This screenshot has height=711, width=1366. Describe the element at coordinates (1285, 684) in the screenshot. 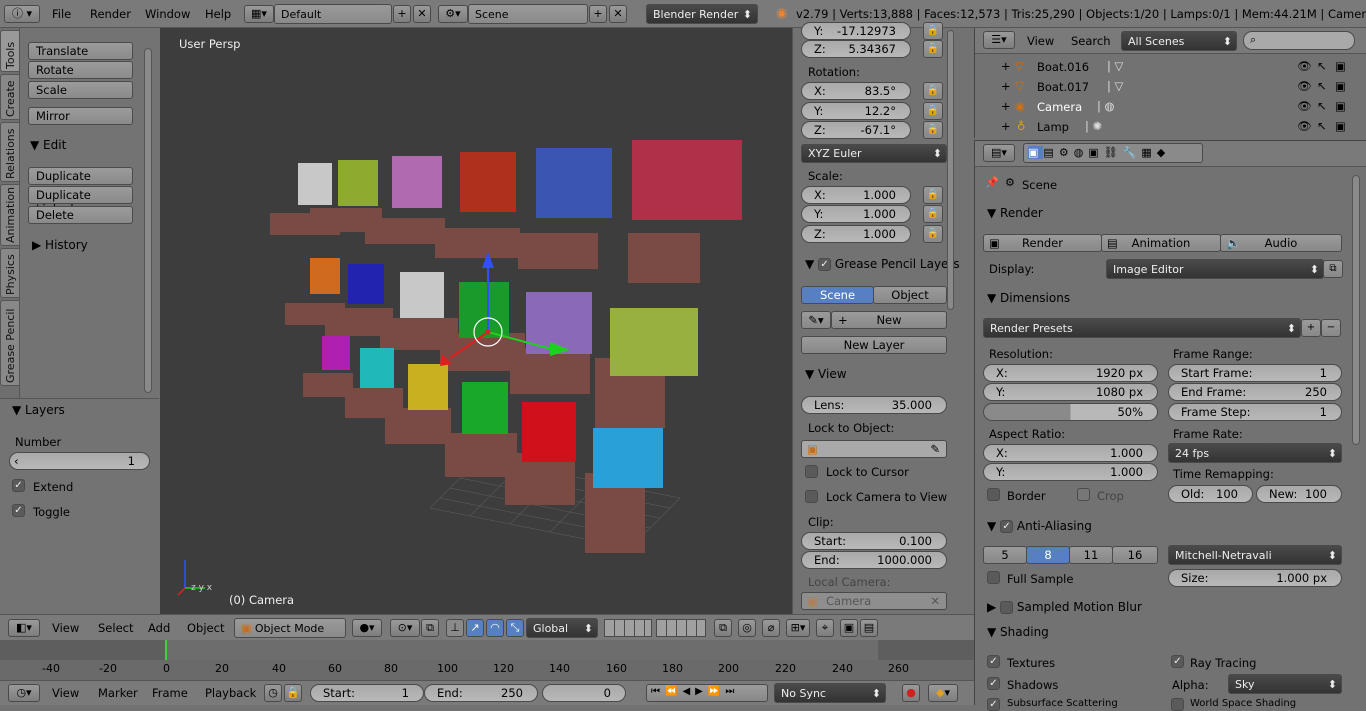

I see `alpha-select: Sky ⬍` at that location.